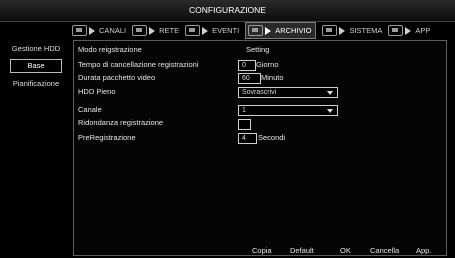 The image size is (455, 258). What do you see at coordinates (345, 250) in the screenshot?
I see `ok-button: OK` at bounding box center [345, 250].